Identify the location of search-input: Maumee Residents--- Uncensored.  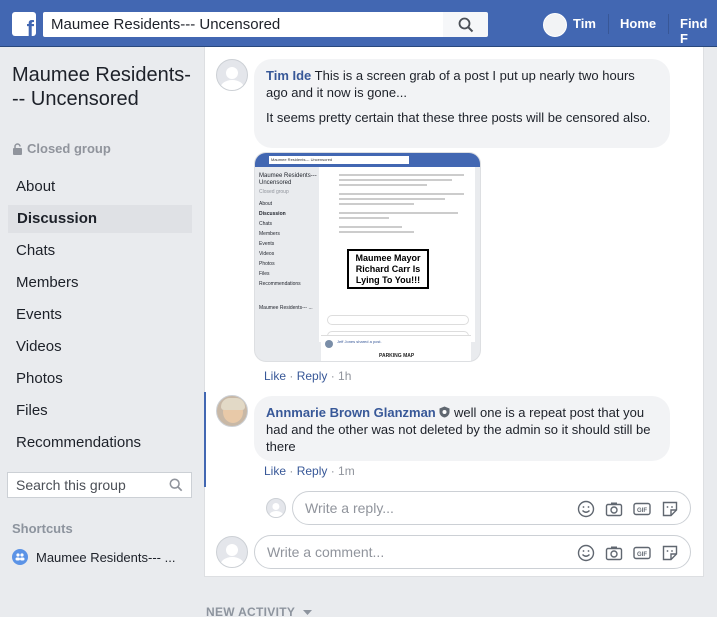
(243, 24).